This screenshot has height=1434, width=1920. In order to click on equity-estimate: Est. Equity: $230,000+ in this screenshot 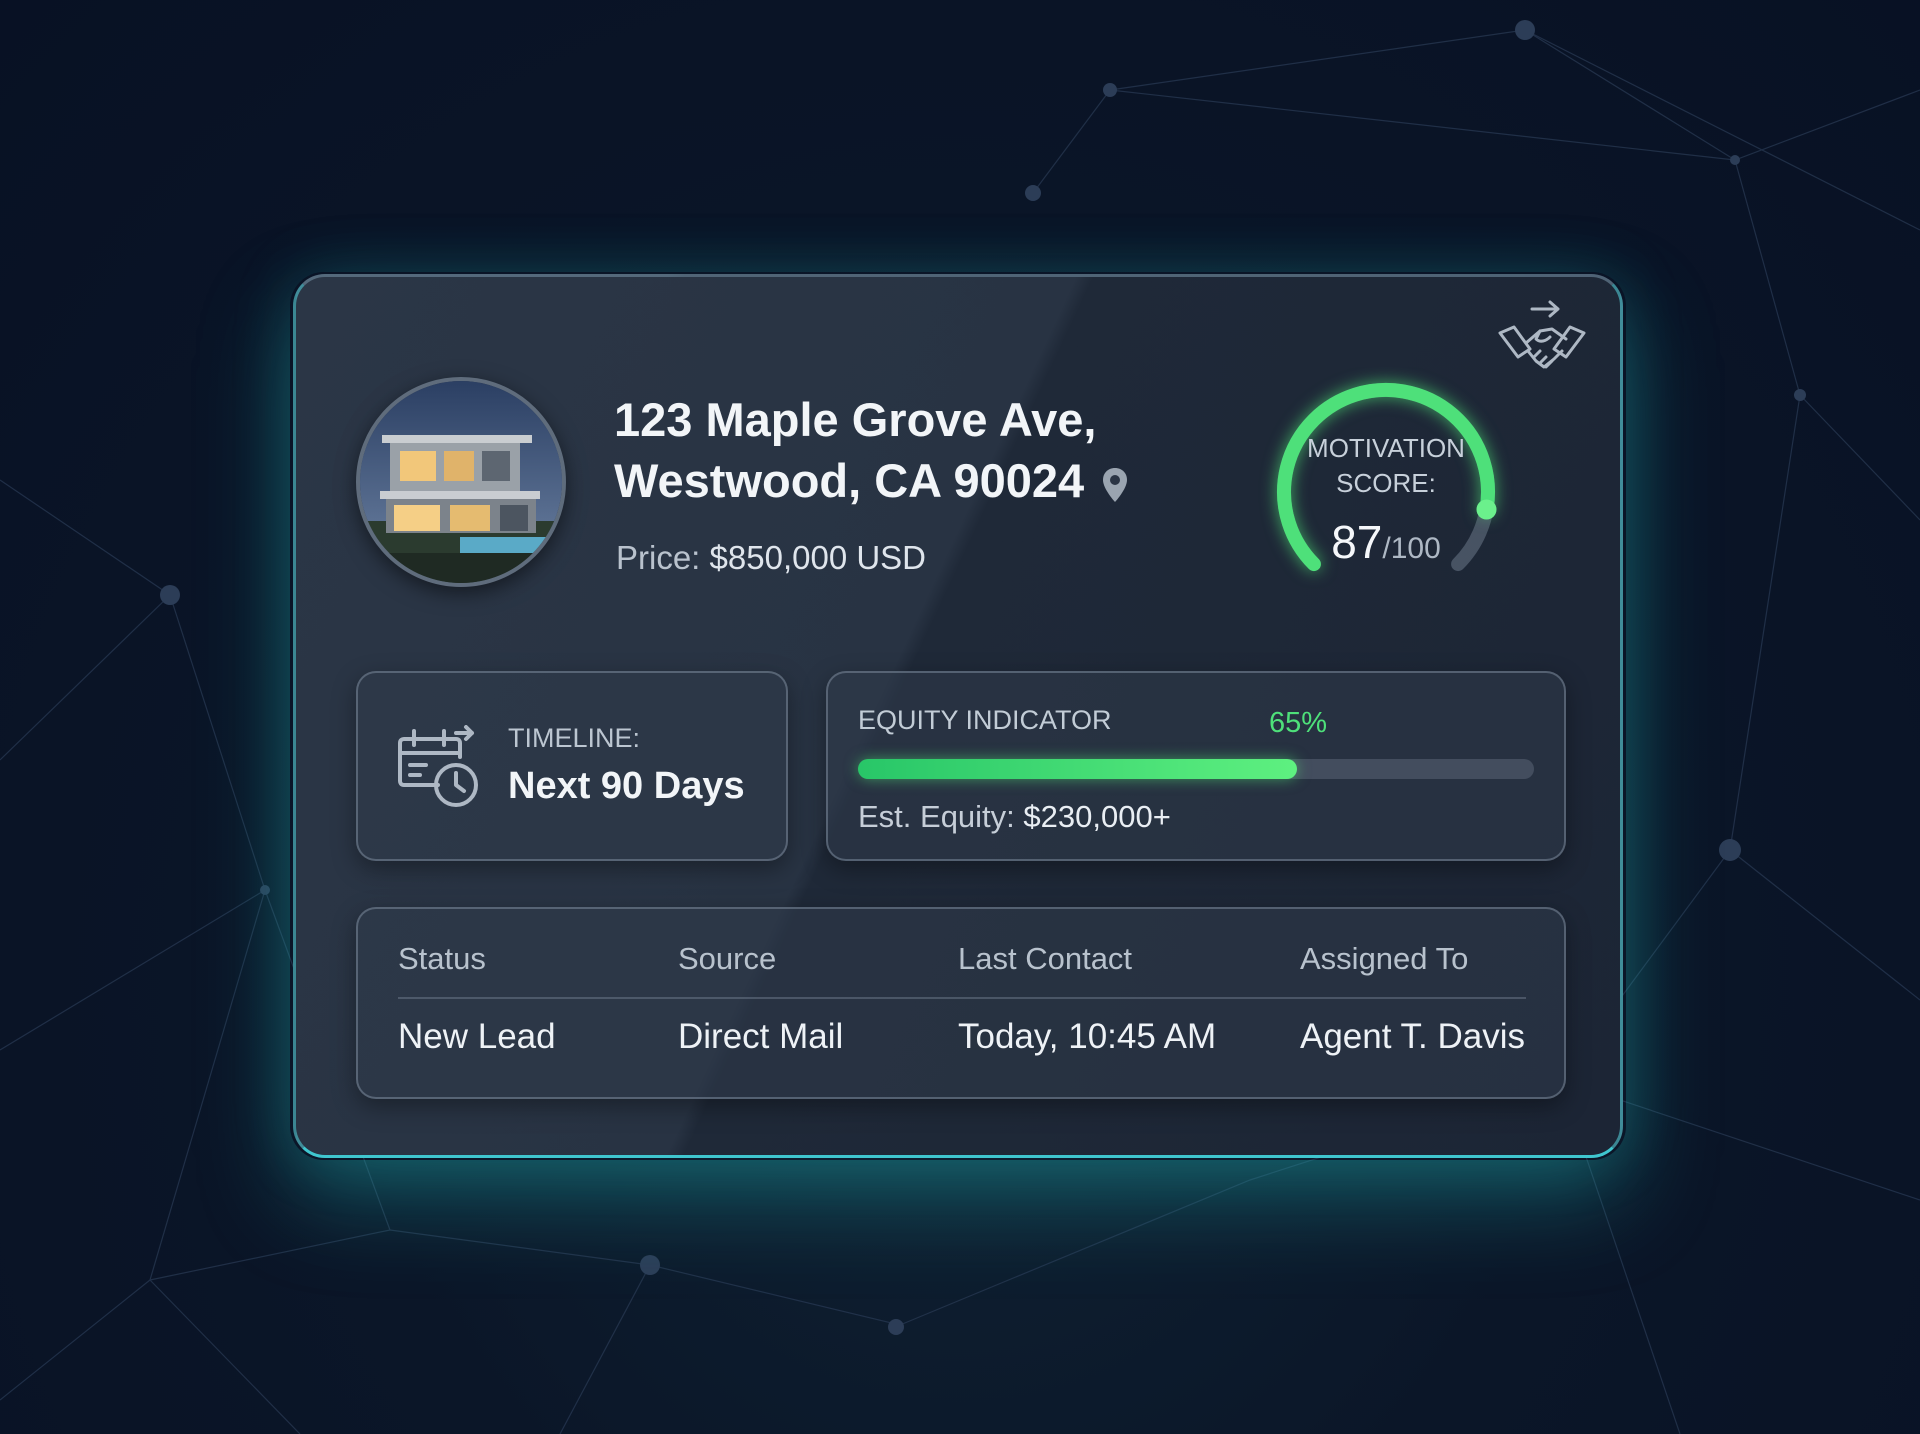, I will do `click(1014, 817)`.